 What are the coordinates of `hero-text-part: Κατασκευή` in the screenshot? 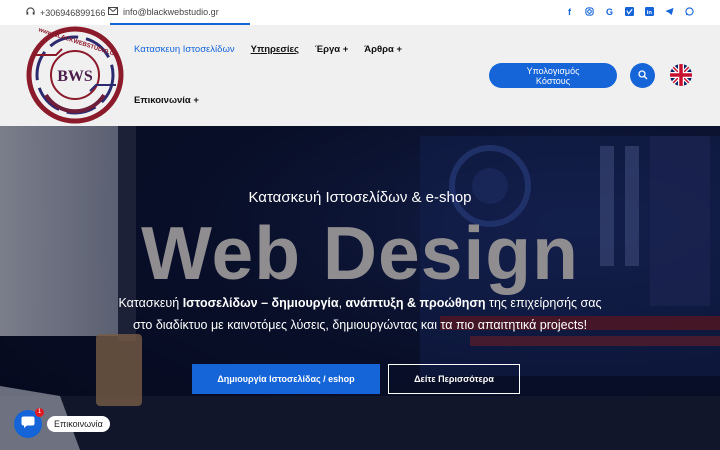 It's located at (150, 303).